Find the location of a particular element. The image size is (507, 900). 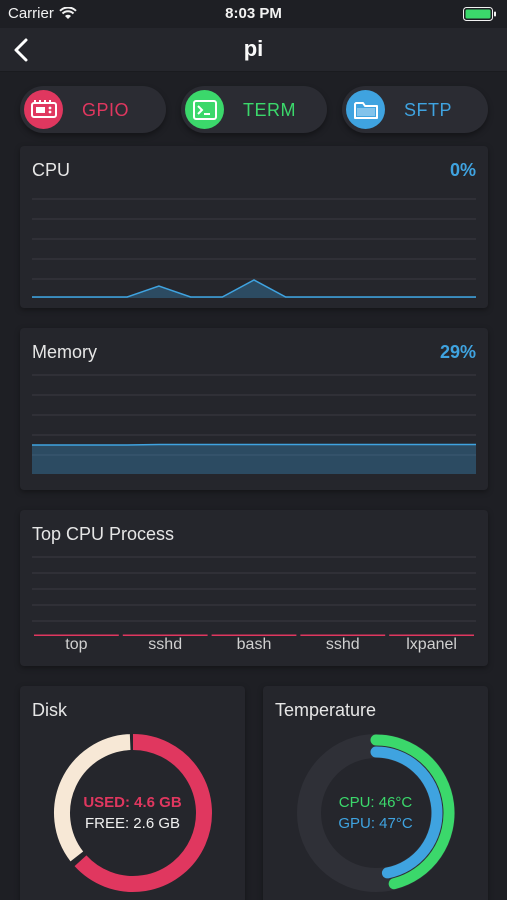

gpu-temp-text: GPU: 47°C is located at coordinates (375, 823).